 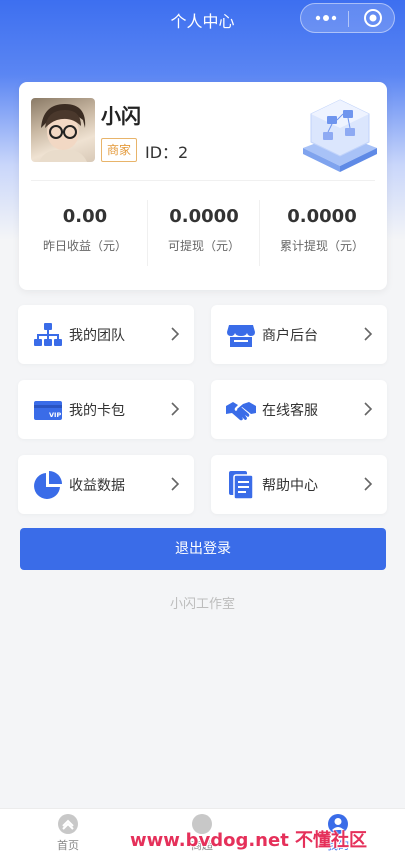 I want to click on menu-item-card-wallet: VIP 我的卡包, so click(x=106, y=409).